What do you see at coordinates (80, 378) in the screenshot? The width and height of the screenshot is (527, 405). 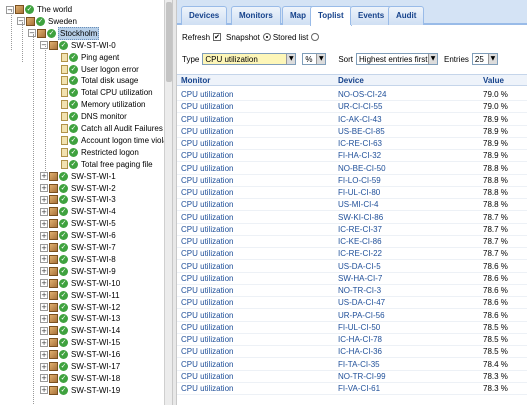 I see `tree-node-server: + ✓ SW-ST-WI-18` at bounding box center [80, 378].